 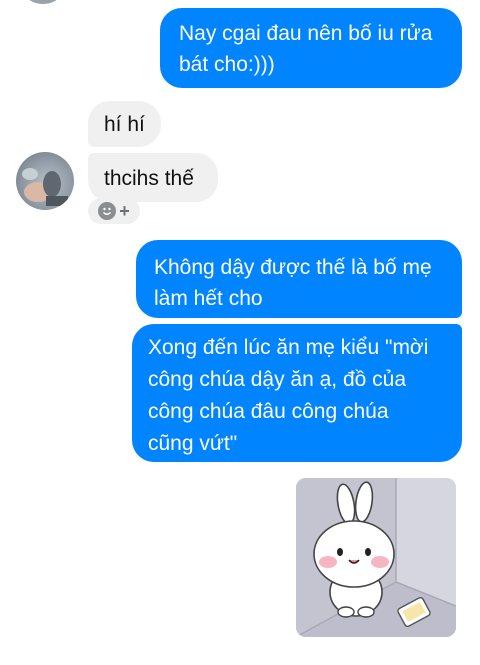 What do you see at coordinates (288, 347) in the screenshot?
I see `message-line: Xong đến lúc ăn mẹ kiểu "mời` at bounding box center [288, 347].